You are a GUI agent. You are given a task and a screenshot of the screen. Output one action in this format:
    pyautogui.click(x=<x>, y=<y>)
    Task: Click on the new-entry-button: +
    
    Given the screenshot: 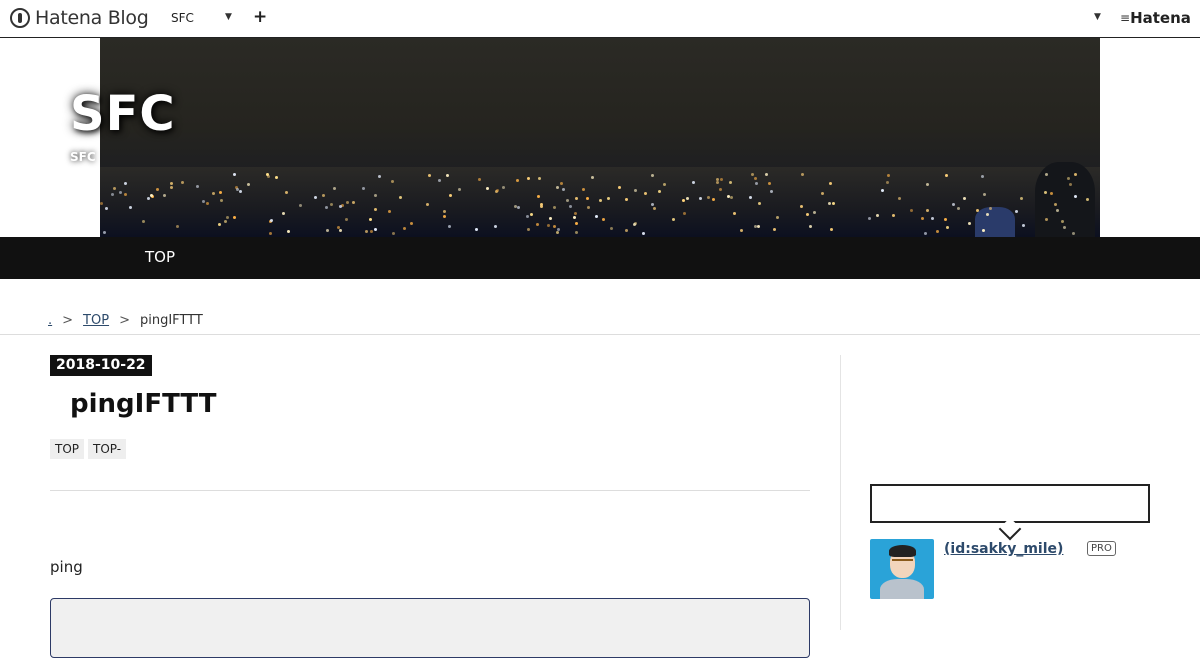 What is the action you would take?
    pyautogui.click(x=260, y=17)
    